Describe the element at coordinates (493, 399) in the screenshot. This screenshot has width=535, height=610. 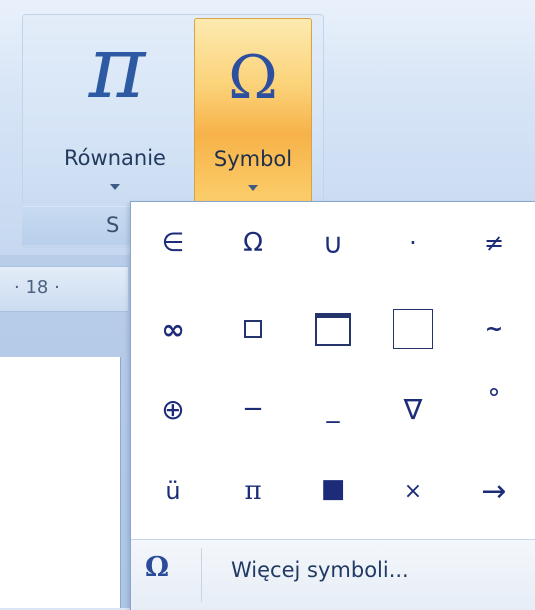
I see `symbol-cell: °` at that location.